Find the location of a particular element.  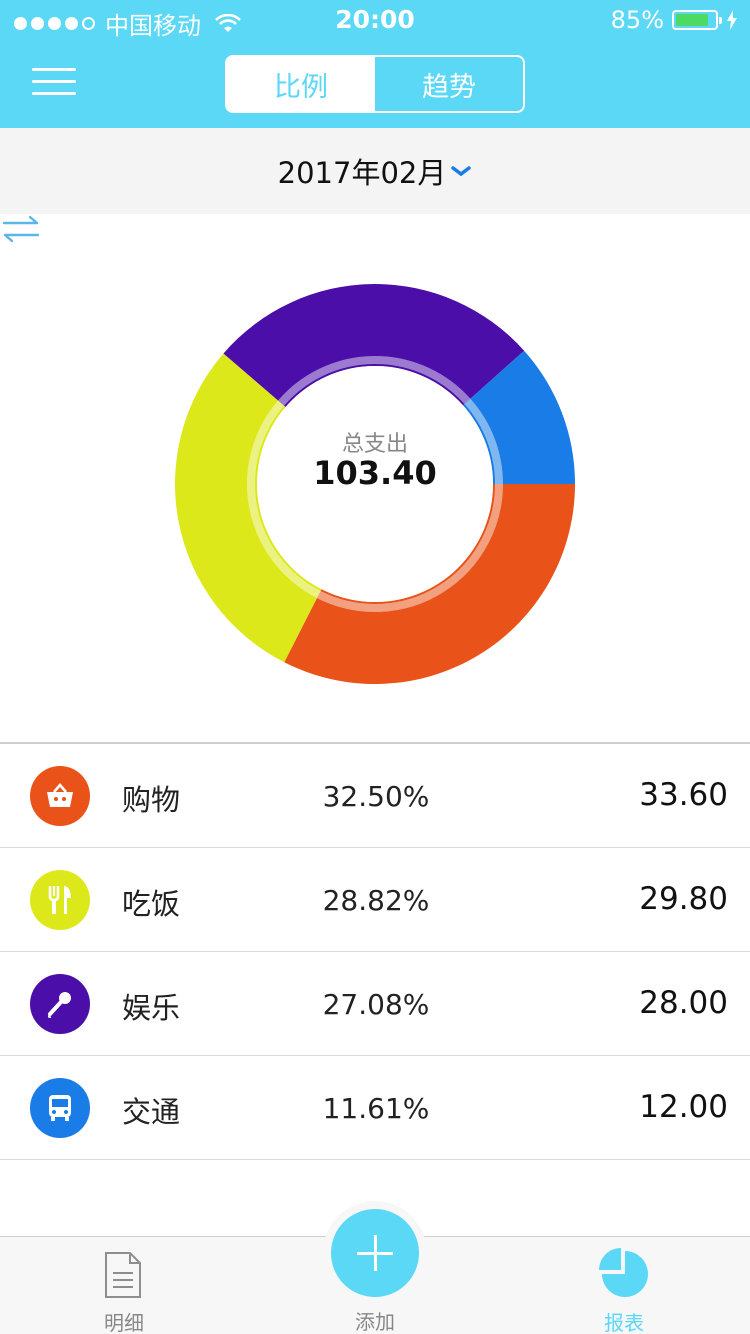

battery-percent: 85% is located at coordinates (637, 20).